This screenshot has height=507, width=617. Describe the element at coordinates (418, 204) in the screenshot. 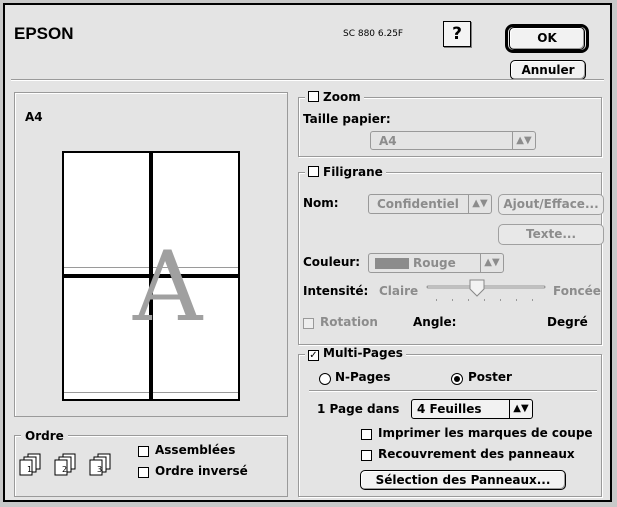

I see `watermark-name-value: Confidentiel` at that location.